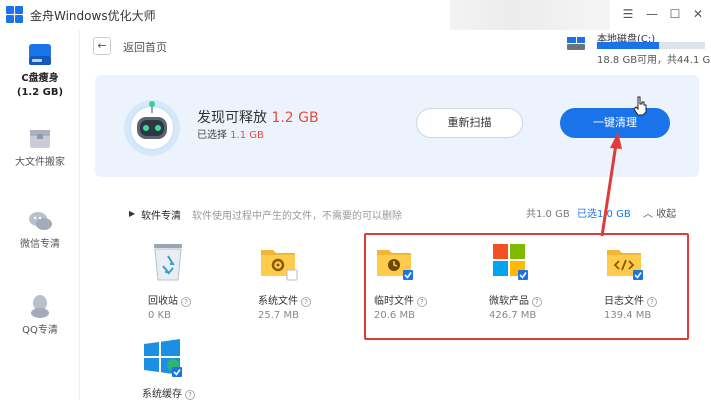  What do you see at coordinates (161, 216) in the screenshot?
I see `section-title: 软件专清` at bounding box center [161, 216].